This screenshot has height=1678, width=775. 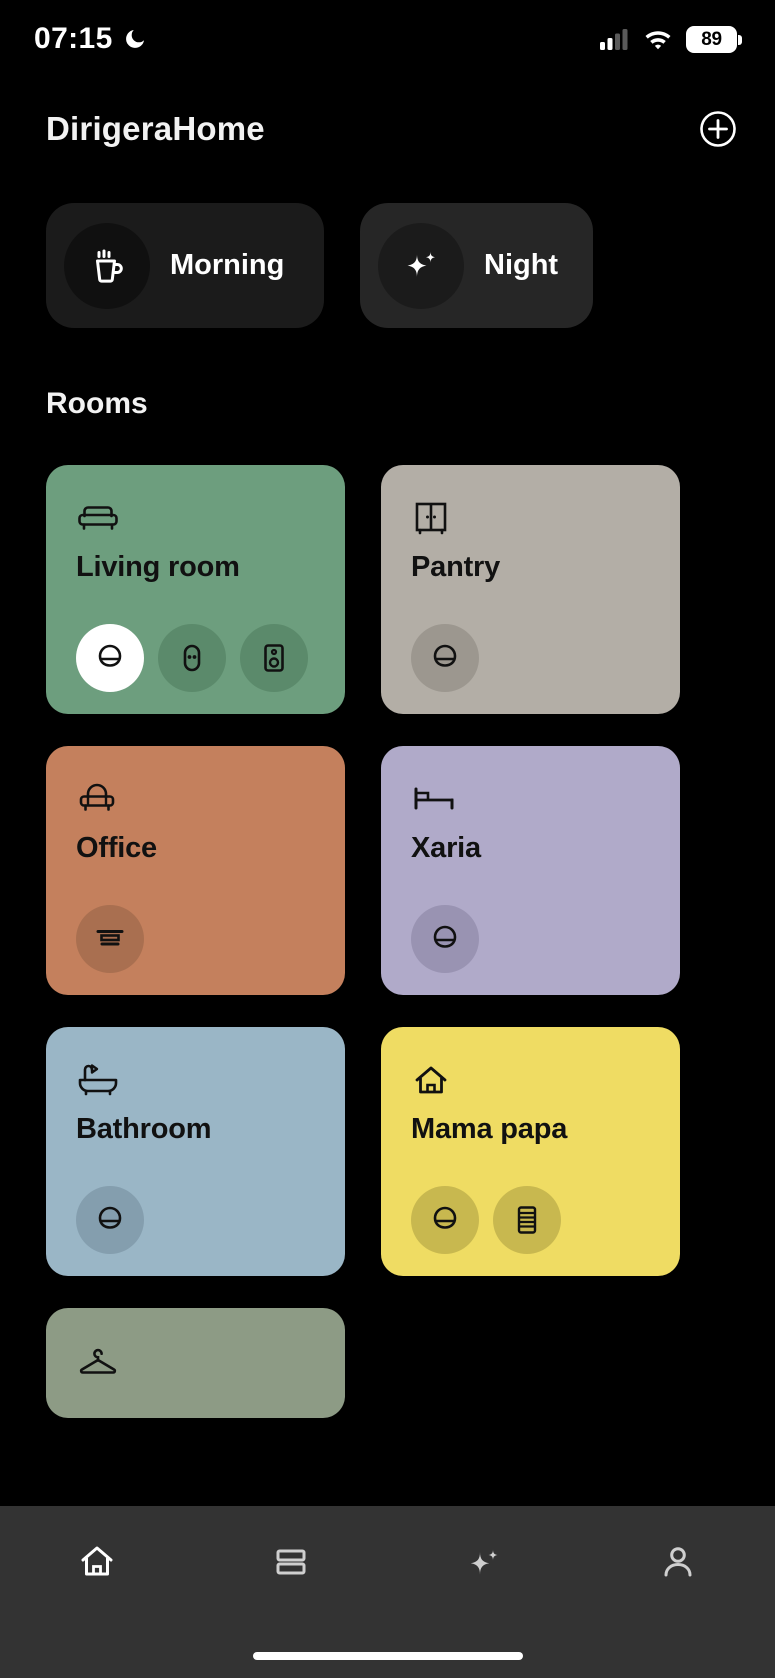 I want to click on nav-tab-profile, so click(x=678, y=1562).